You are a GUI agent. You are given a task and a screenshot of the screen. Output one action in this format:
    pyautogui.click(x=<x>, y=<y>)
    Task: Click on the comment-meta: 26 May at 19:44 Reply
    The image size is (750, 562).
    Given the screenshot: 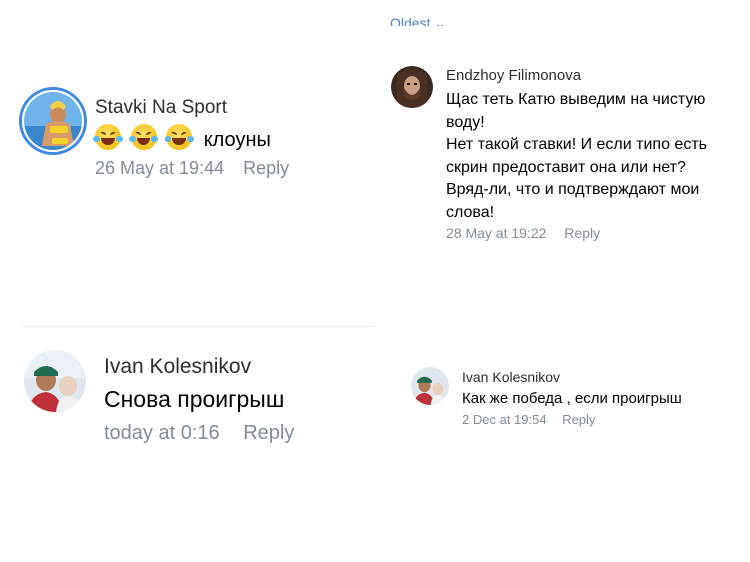 What is the action you would take?
    pyautogui.click(x=192, y=168)
    